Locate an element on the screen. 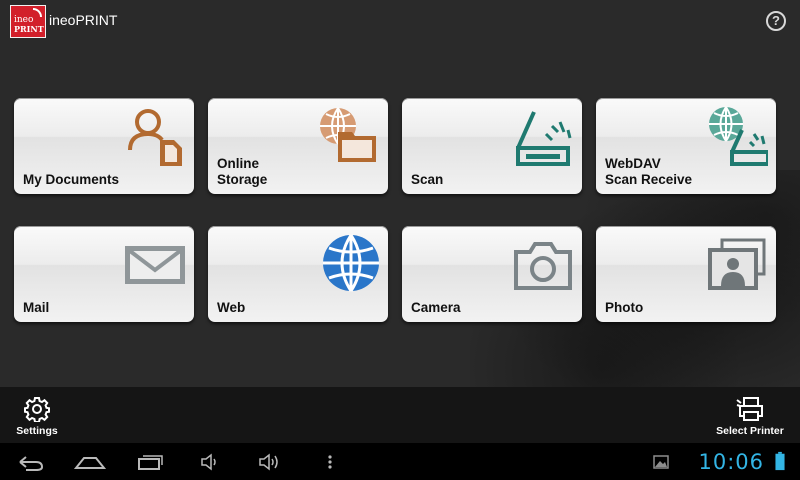 This screenshot has width=800, height=480. tile-label: Web is located at coordinates (231, 307).